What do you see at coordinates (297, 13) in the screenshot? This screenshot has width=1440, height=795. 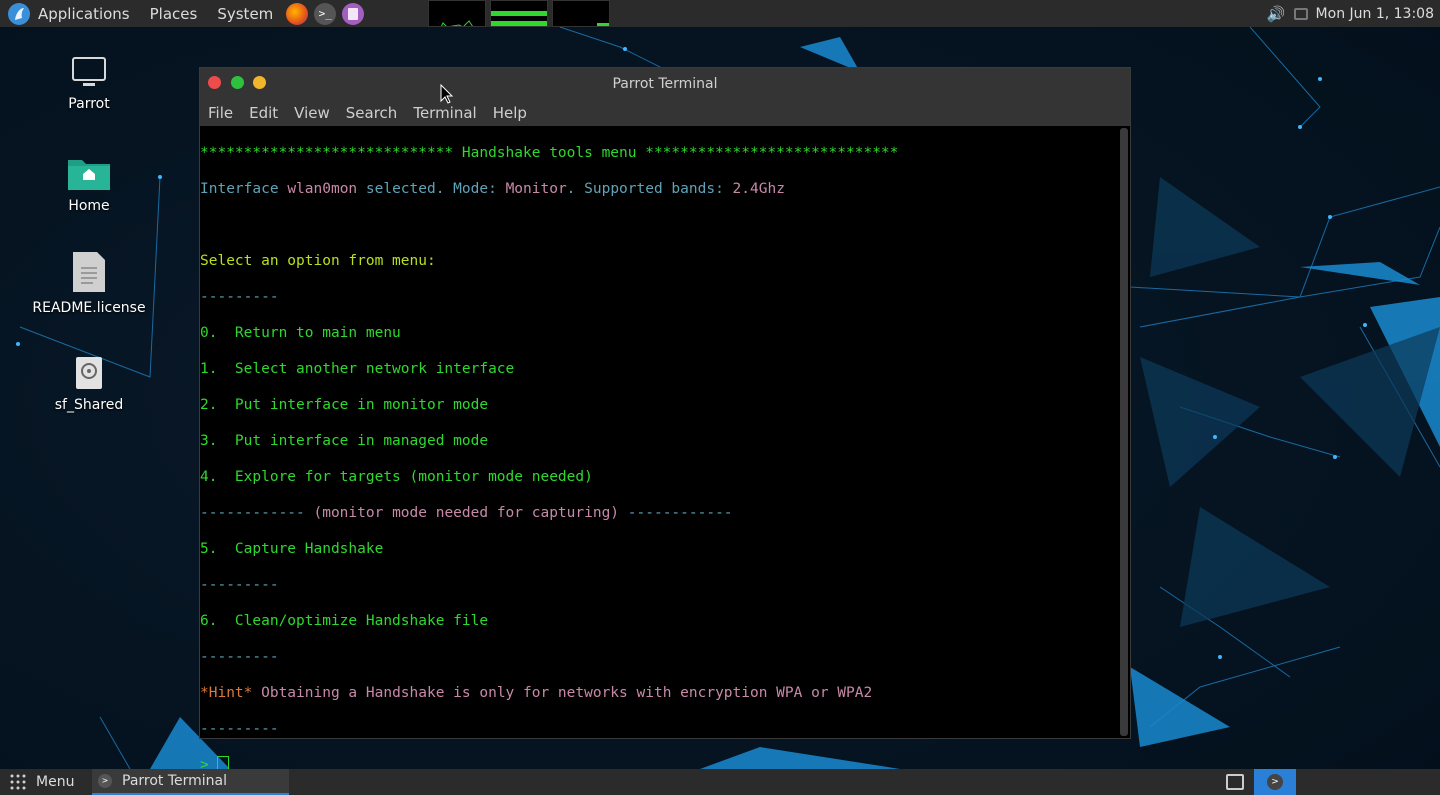 I see `firefox-icon` at bounding box center [297, 13].